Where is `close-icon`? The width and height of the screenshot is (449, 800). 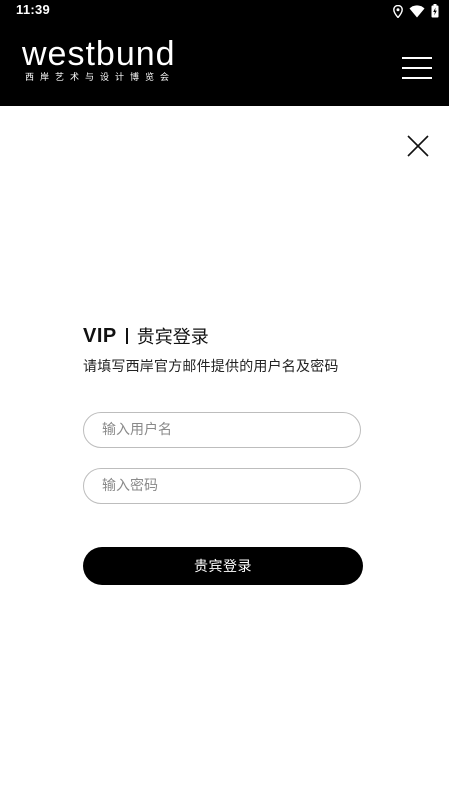 close-icon is located at coordinates (418, 146).